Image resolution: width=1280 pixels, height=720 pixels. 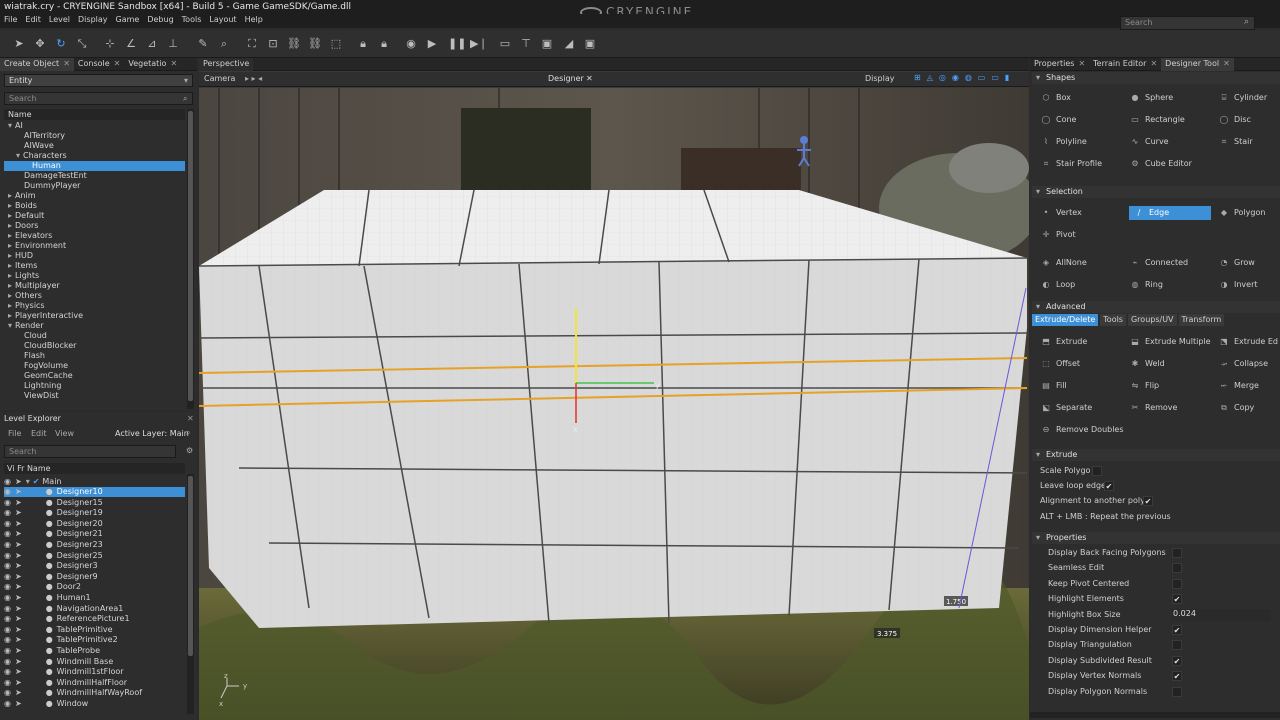 I want to click on search-icon: ⌕, so click(x=188, y=433).